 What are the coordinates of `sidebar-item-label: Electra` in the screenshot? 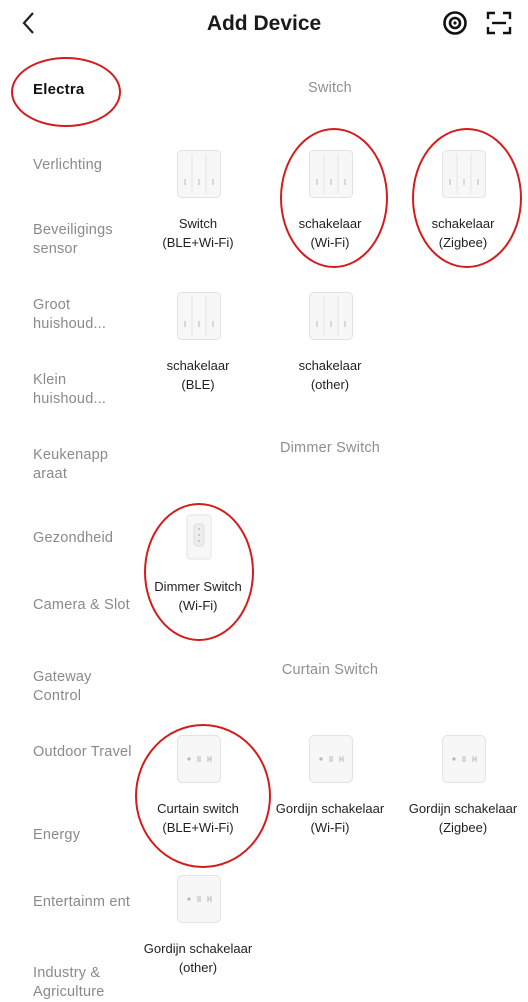 It's located at (59, 89).